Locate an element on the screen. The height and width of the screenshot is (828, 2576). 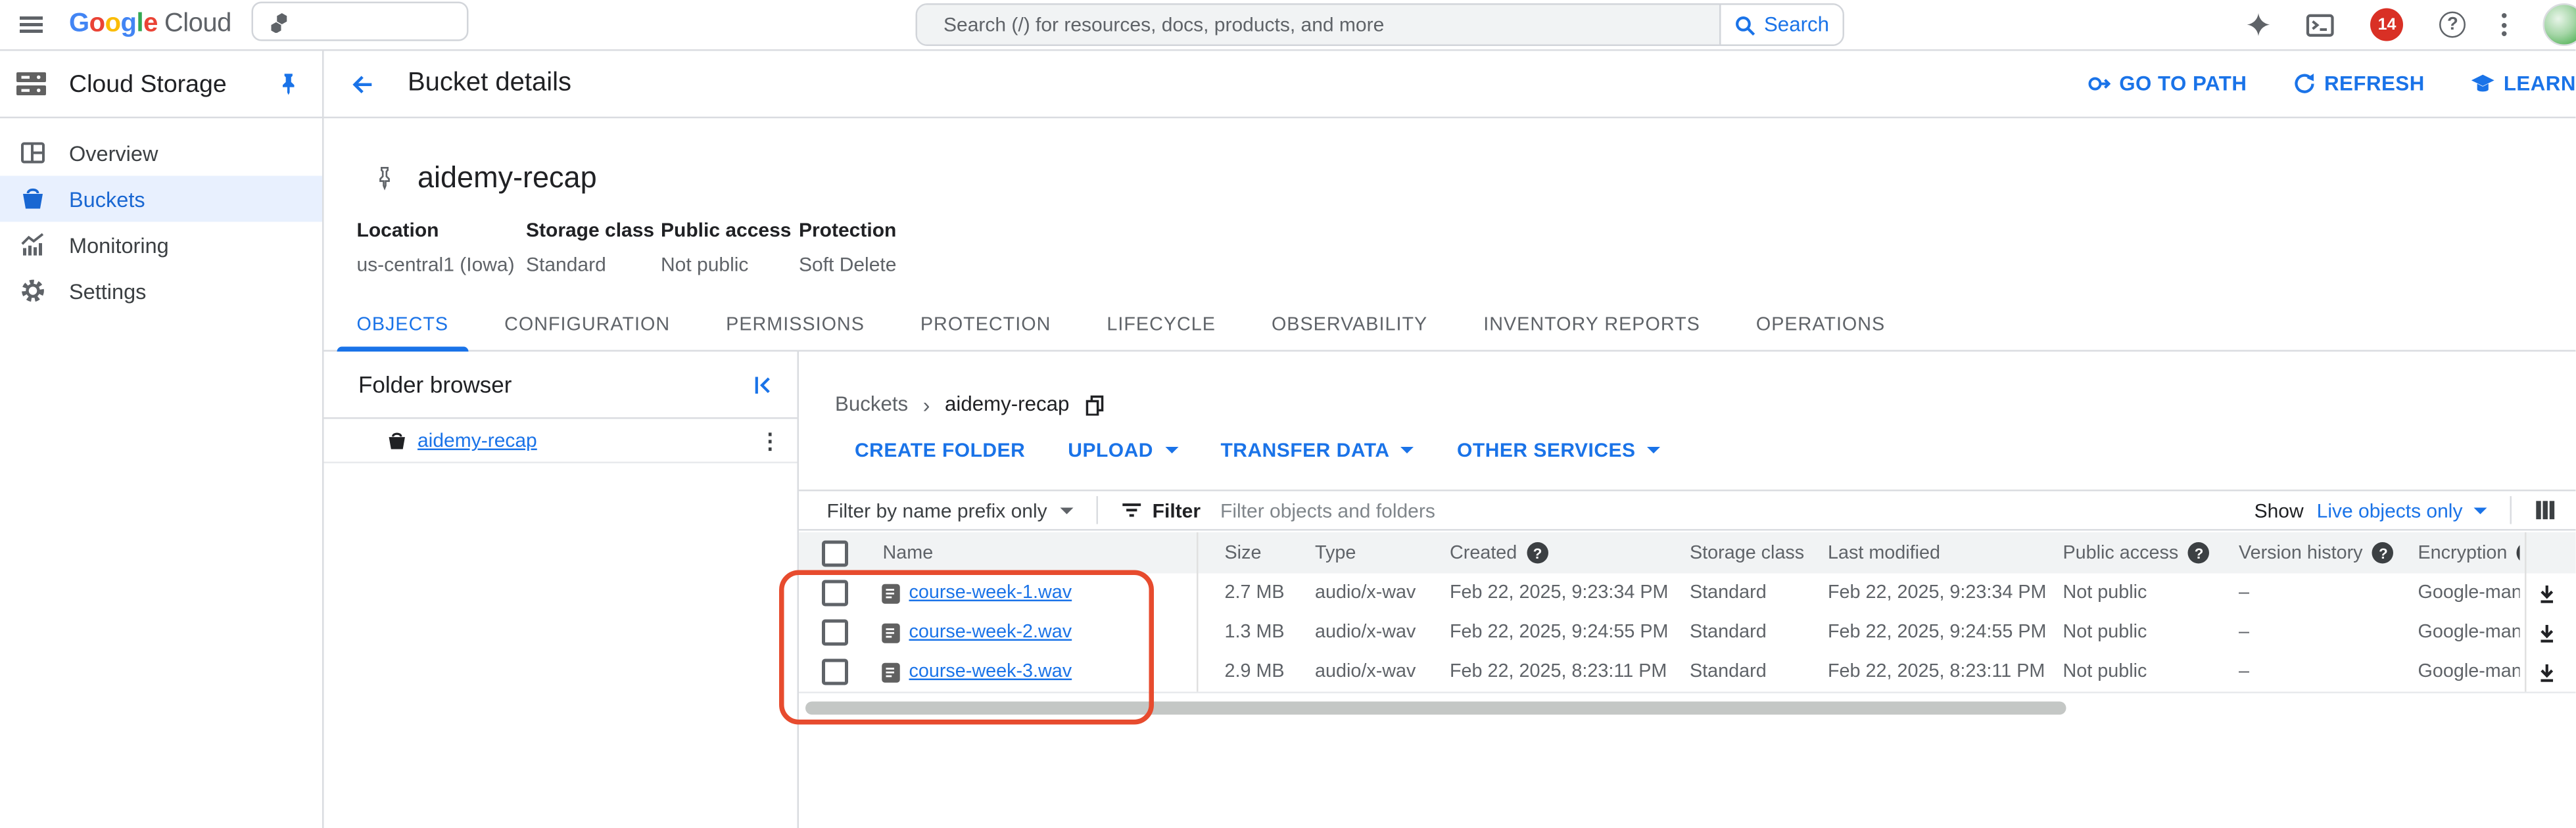
tree-bucket-link: aidemy-recap is located at coordinates (588, 440).